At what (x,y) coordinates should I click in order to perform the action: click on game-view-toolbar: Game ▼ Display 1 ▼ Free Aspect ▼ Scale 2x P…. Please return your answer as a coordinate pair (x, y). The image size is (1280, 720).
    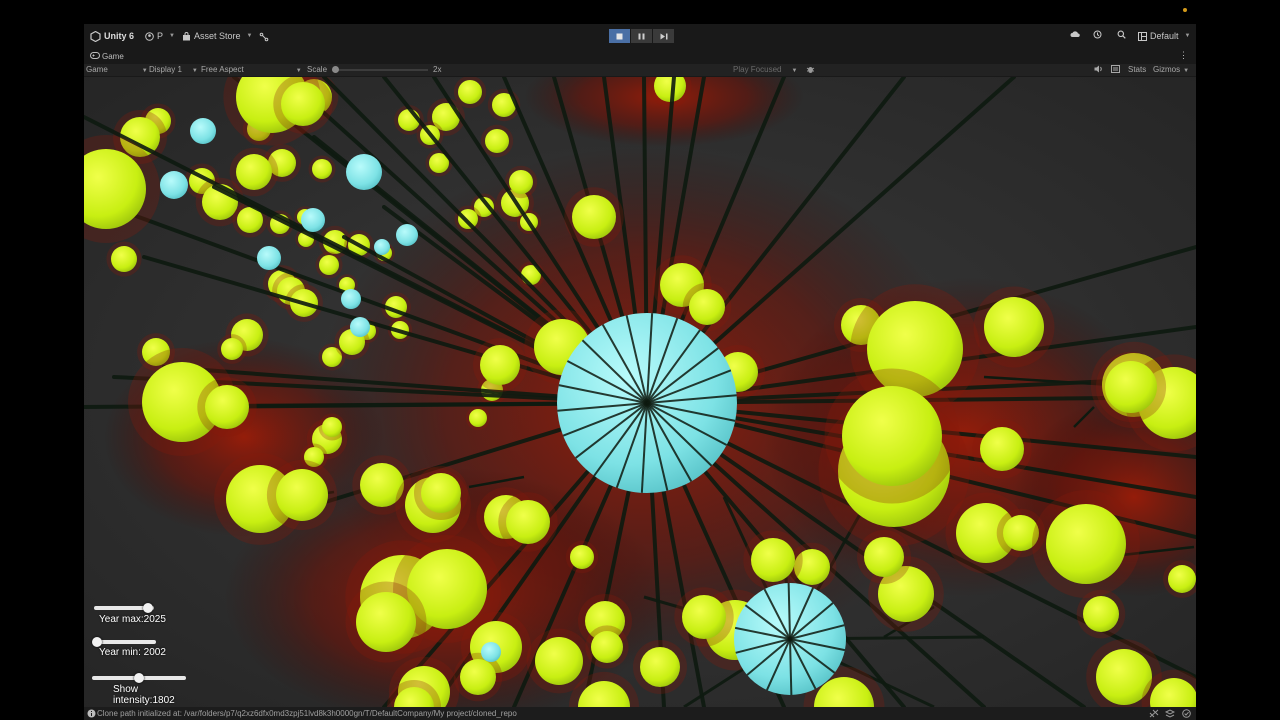
    Looking at the image, I should click on (640, 70).